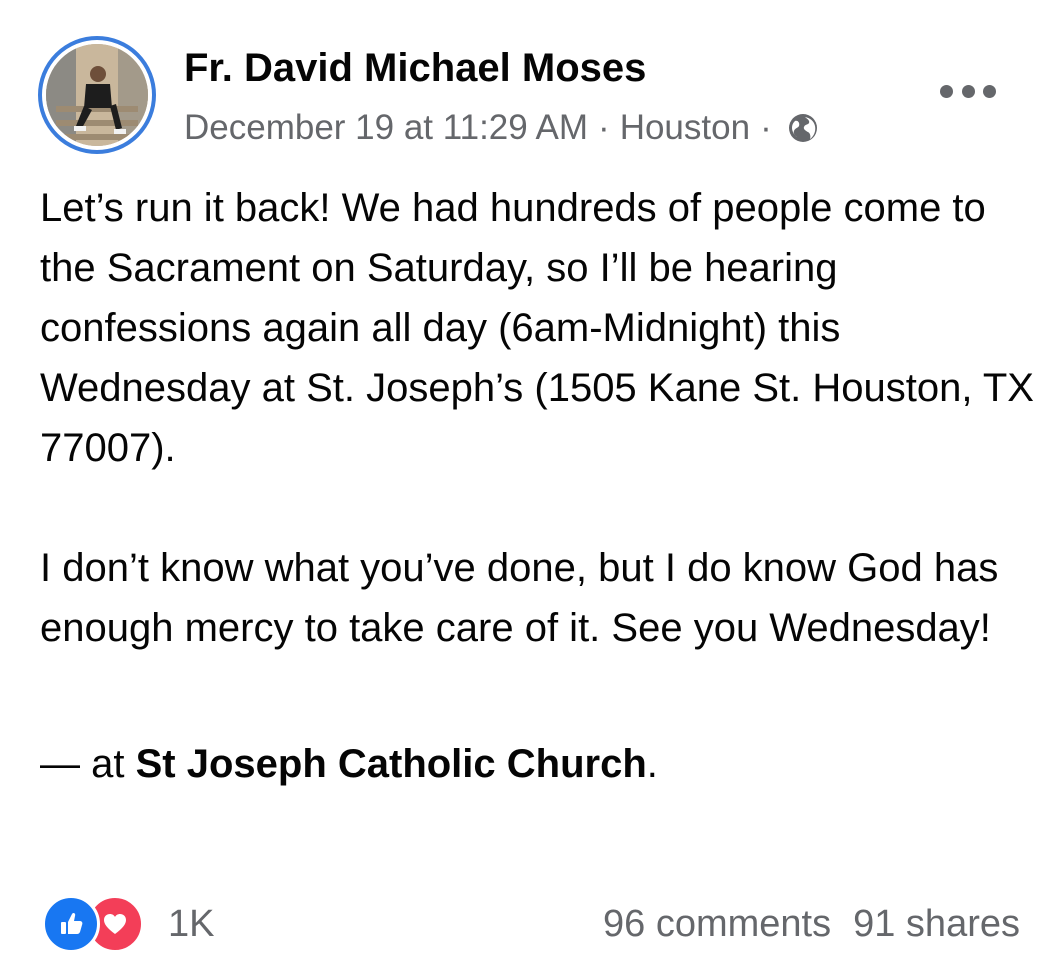  What do you see at coordinates (386, 128) in the screenshot?
I see `post-timestamp: December 19 at 11:29 AM` at bounding box center [386, 128].